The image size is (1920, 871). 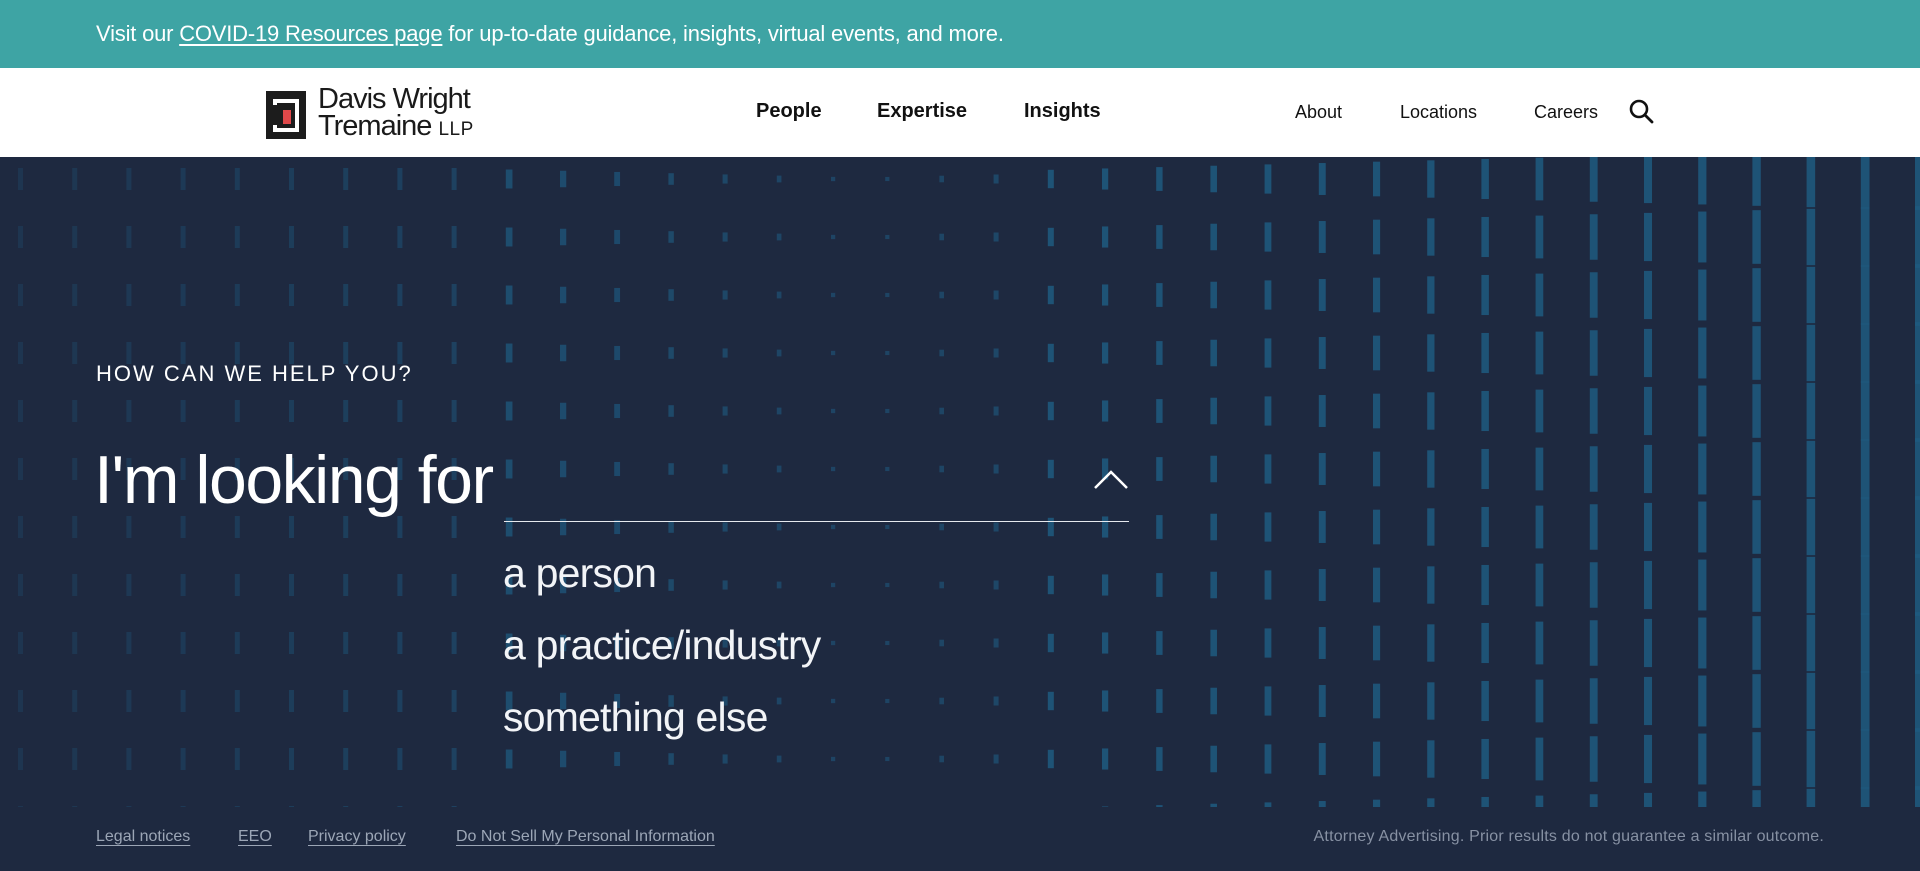 What do you see at coordinates (1062, 111) in the screenshot?
I see `nav-insights: Insights` at bounding box center [1062, 111].